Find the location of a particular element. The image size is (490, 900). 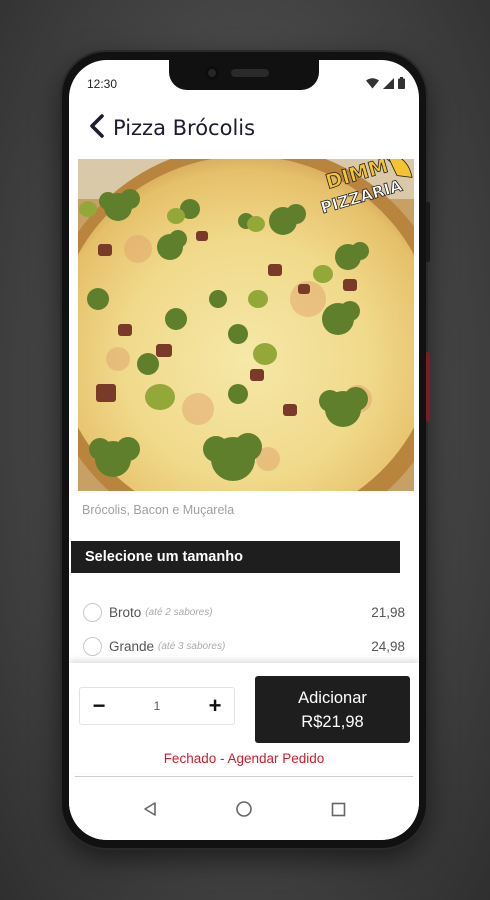

page-title: Pizza Brócolis is located at coordinates (184, 128).